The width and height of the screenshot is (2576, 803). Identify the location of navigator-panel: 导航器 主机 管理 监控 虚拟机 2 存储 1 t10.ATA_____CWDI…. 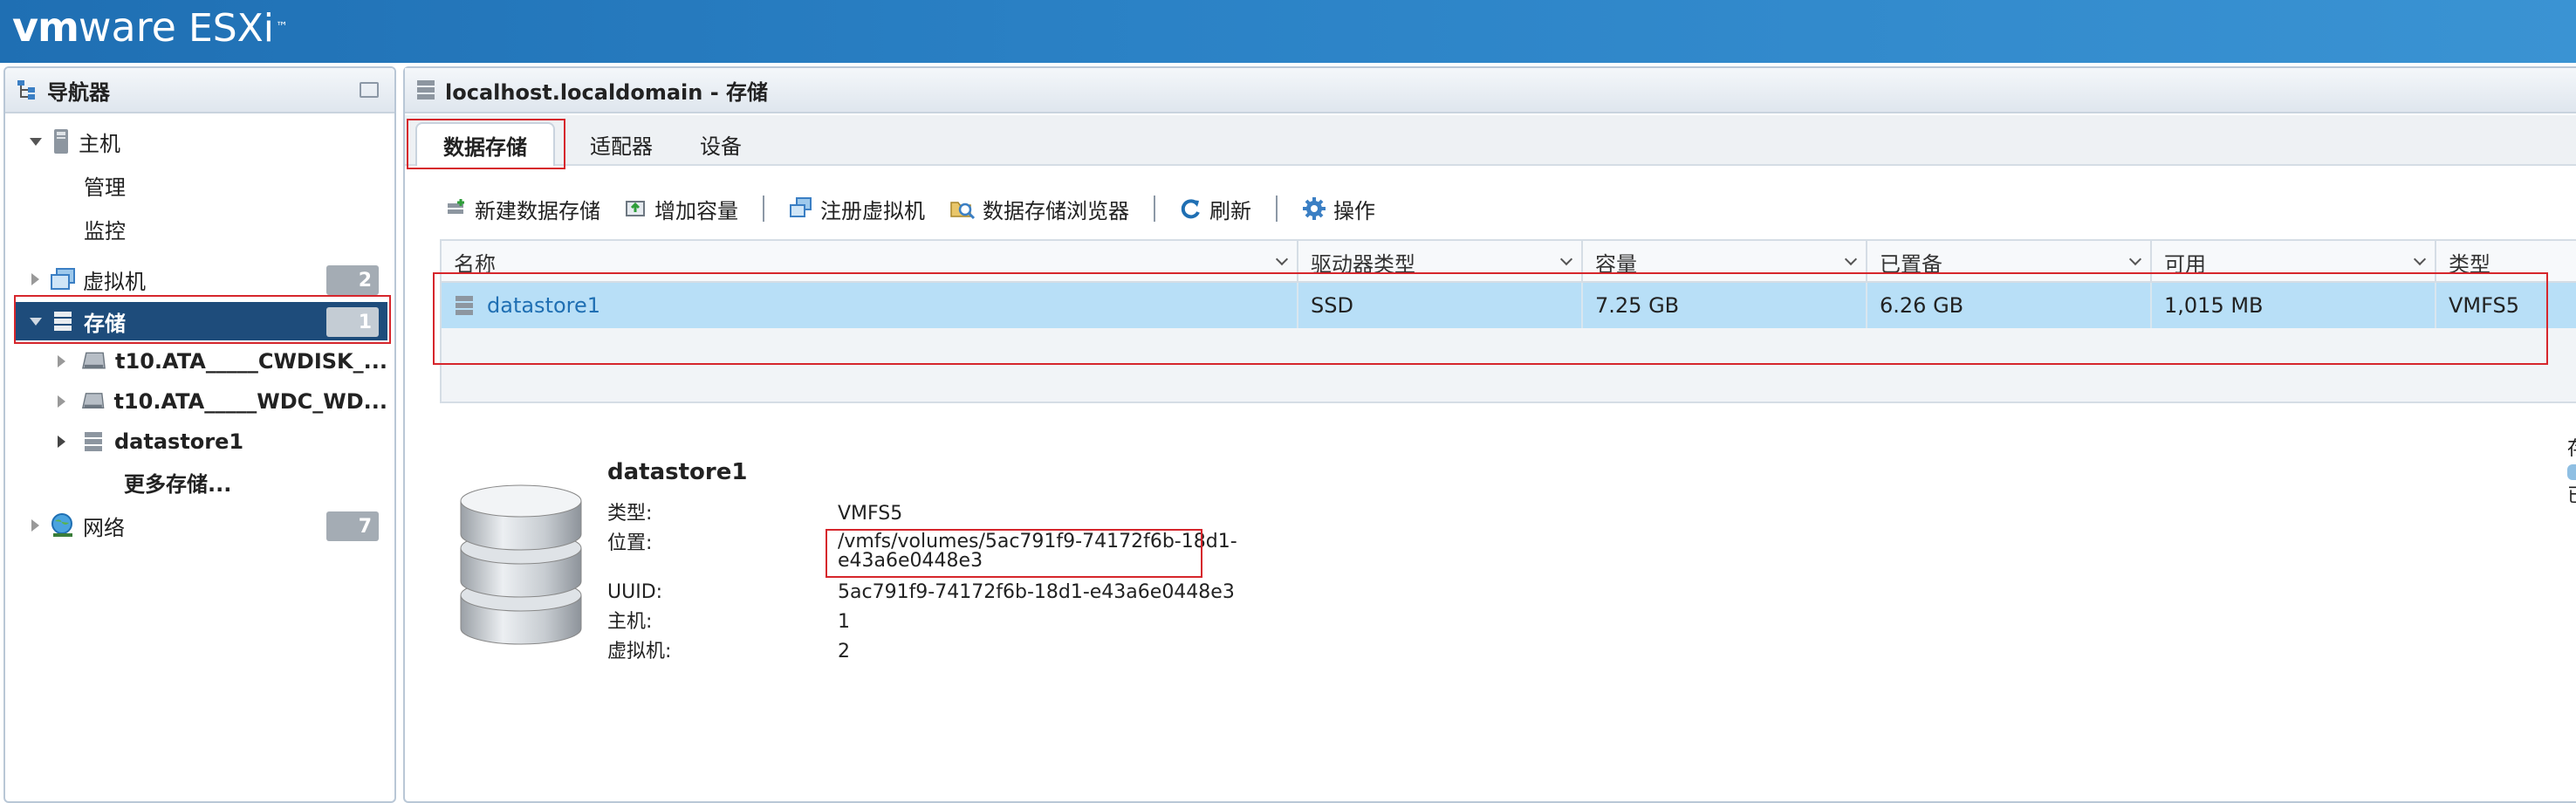
(200, 434).